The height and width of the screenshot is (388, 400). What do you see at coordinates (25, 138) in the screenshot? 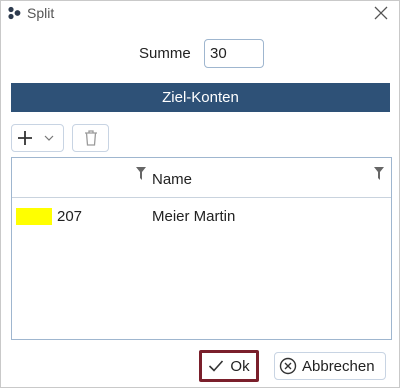
I see `plus-icon` at bounding box center [25, 138].